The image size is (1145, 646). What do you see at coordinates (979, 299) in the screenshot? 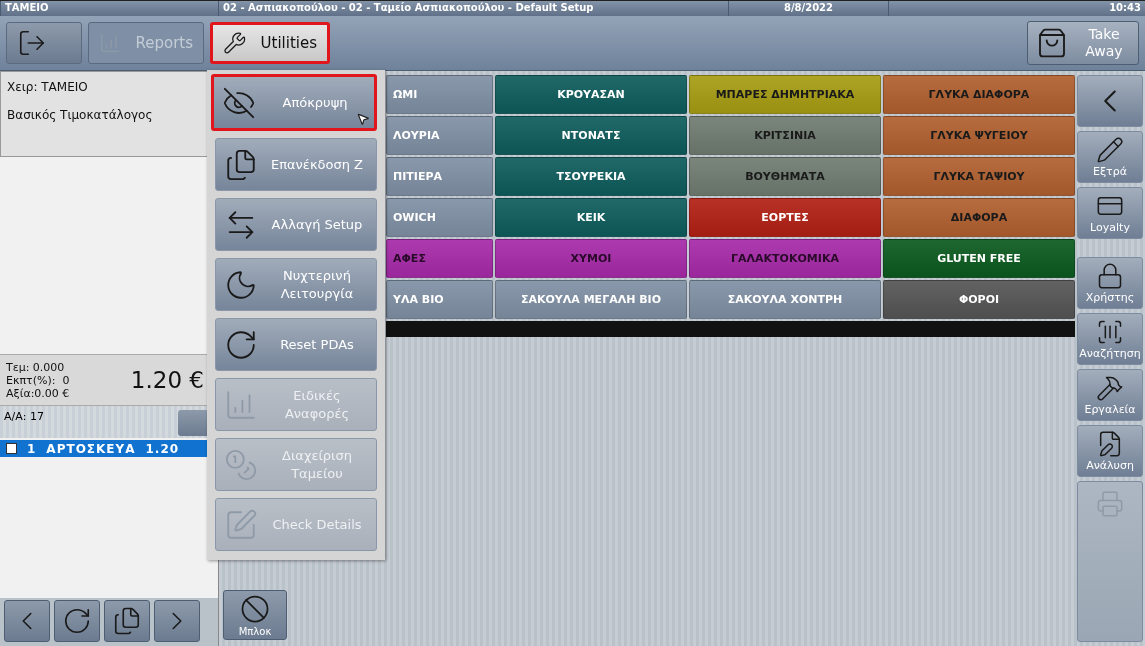
I see `category-button: ΦΟΡΟΙ` at bounding box center [979, 299].